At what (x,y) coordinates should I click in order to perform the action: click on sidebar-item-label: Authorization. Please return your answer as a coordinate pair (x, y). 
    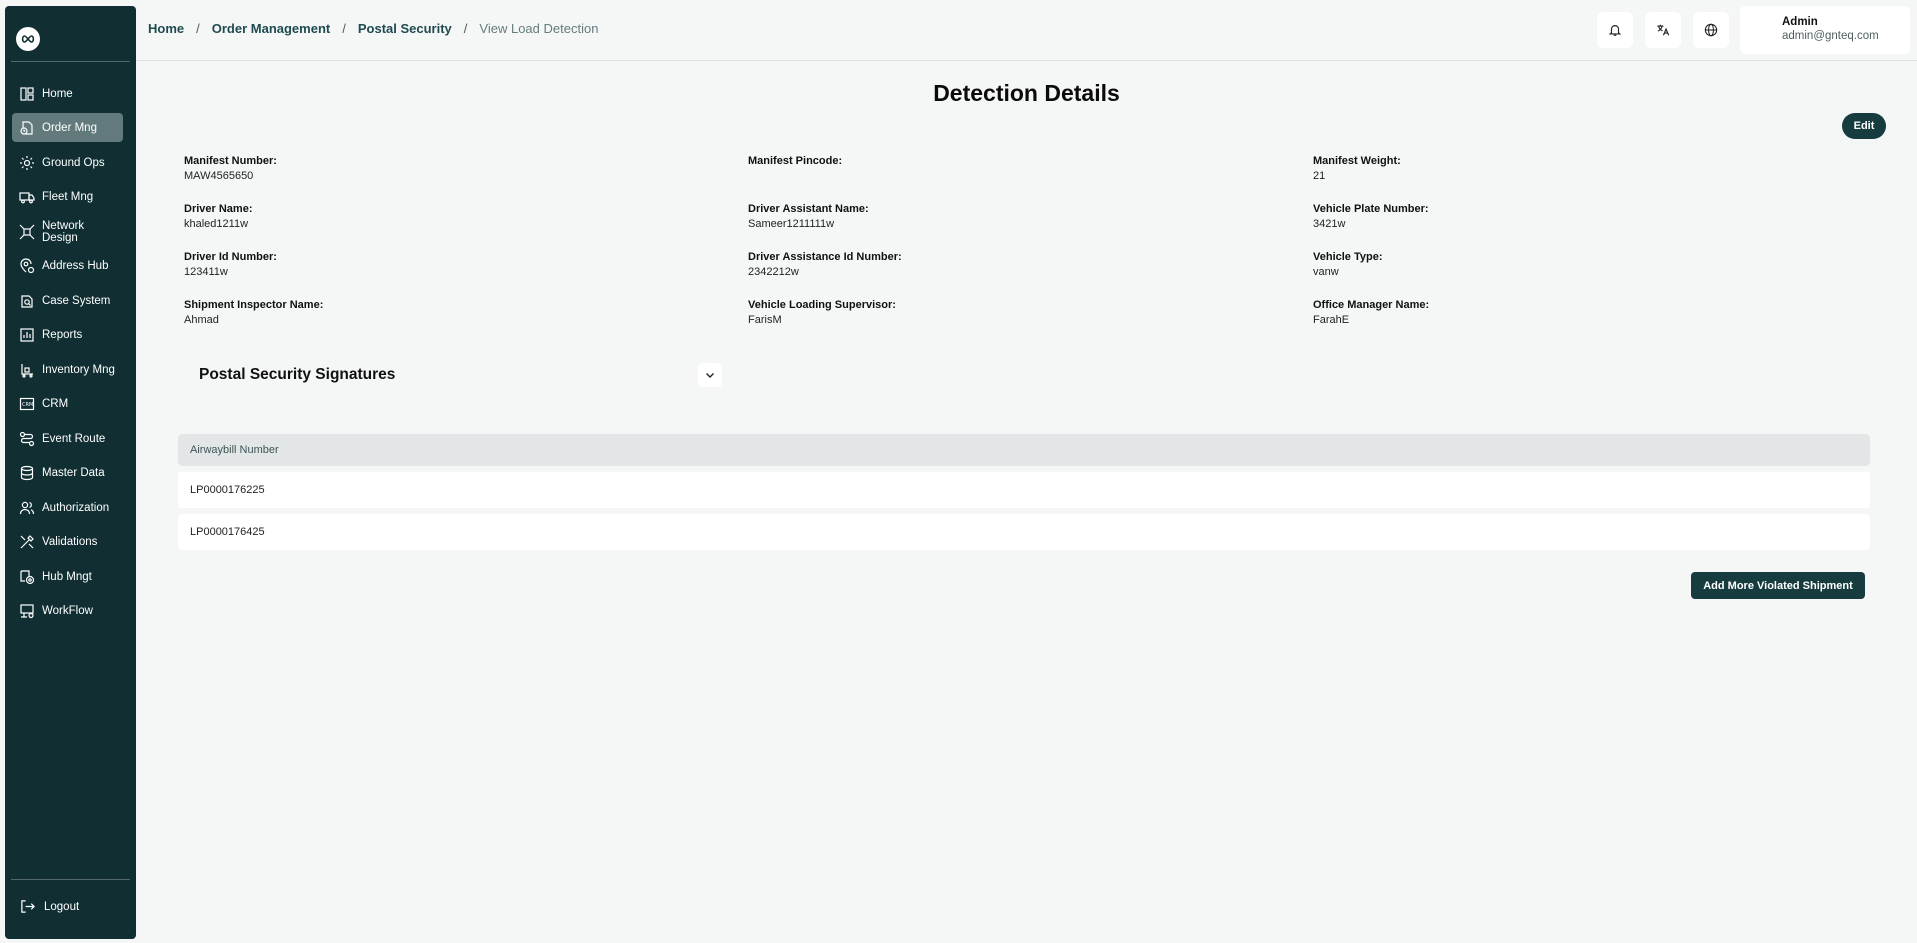
    Looking at the image, I should click on (76, 507).